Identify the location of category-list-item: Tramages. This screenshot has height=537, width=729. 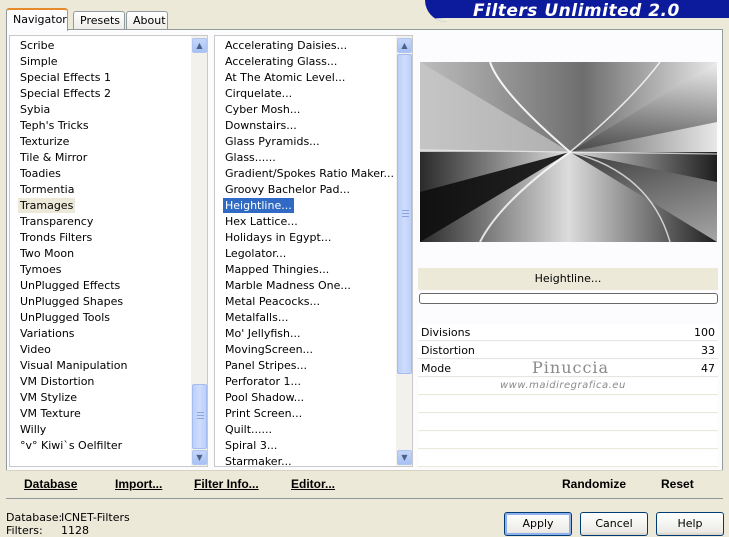
(47, 205).